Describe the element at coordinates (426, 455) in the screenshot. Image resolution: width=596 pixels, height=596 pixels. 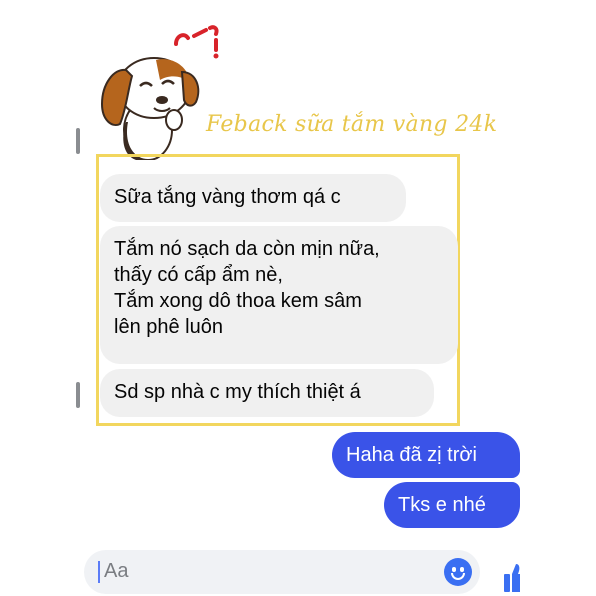
I see `outgoing-message: Haha đã zị trời` at that location.